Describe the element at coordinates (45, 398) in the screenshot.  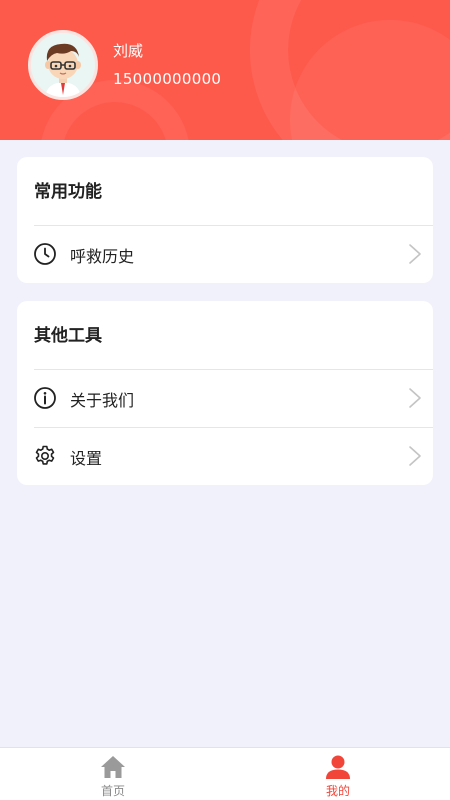
I see `info-icon` at that location.